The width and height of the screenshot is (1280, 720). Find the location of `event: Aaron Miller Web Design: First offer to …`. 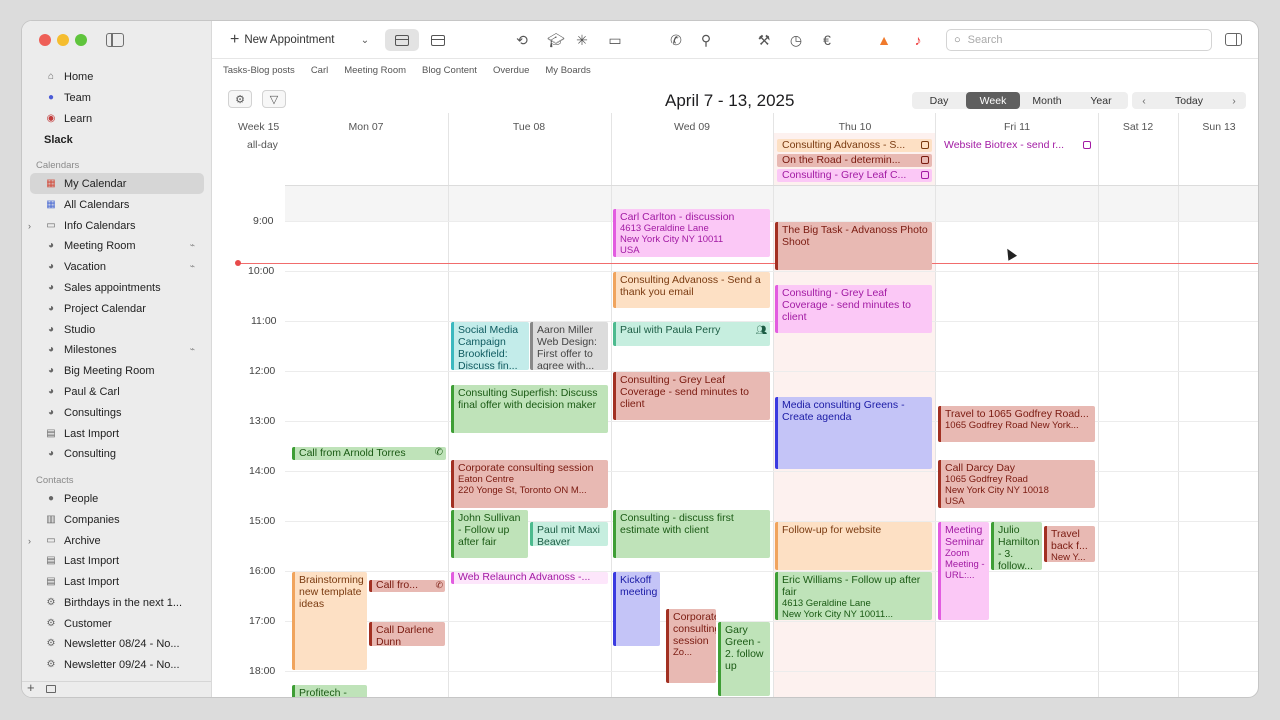

event: Aaron Miller Web Design: First offer to … is located at coordinates (569, 346).